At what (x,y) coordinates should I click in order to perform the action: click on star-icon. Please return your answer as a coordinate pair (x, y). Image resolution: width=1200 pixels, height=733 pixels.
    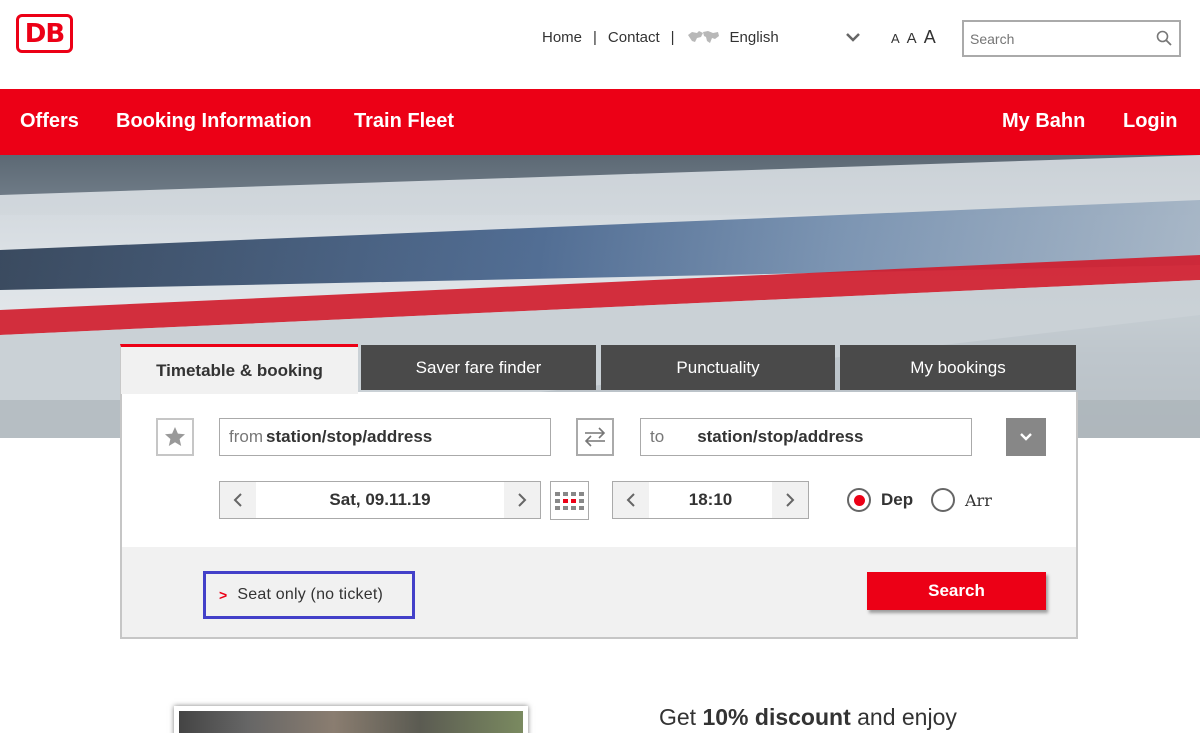
    Looking at the image, I should click on (175, 436).